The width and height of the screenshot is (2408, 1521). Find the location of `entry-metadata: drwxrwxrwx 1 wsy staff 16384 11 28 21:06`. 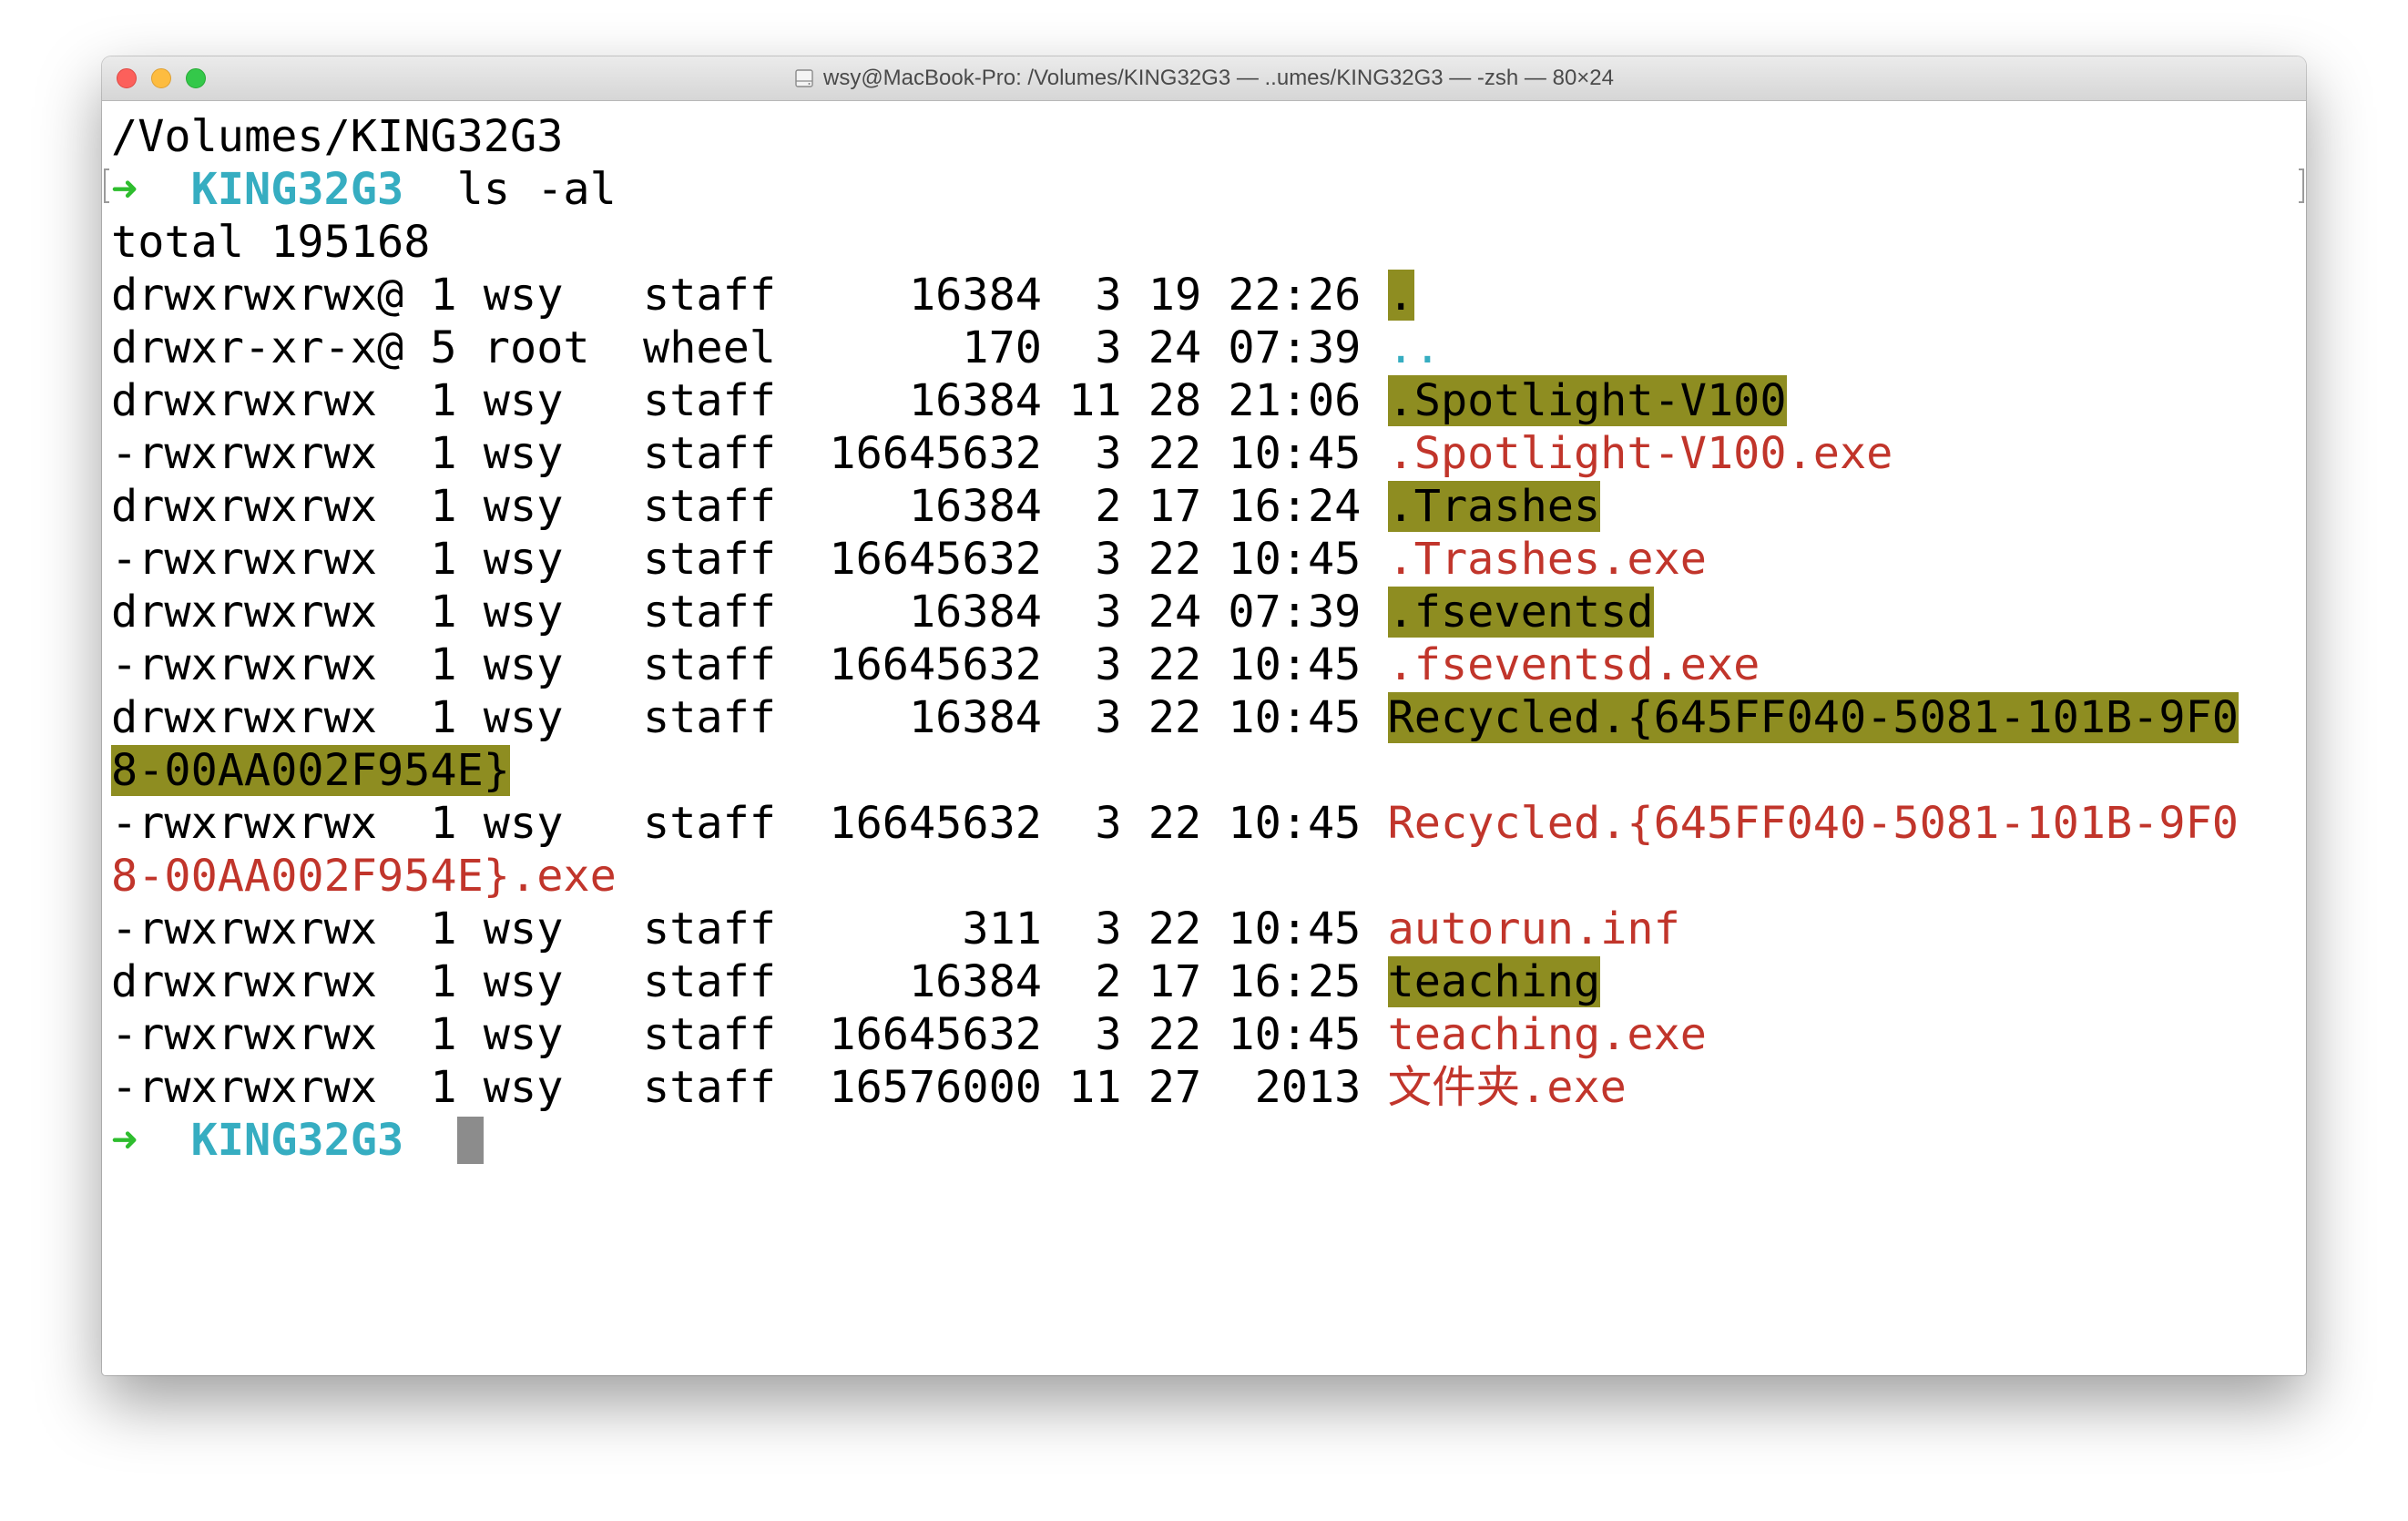

entry-metadata: drwxrwxrwx 1 wsy staff 16384 11 28 21:06 is located at coordinates (749, 400).